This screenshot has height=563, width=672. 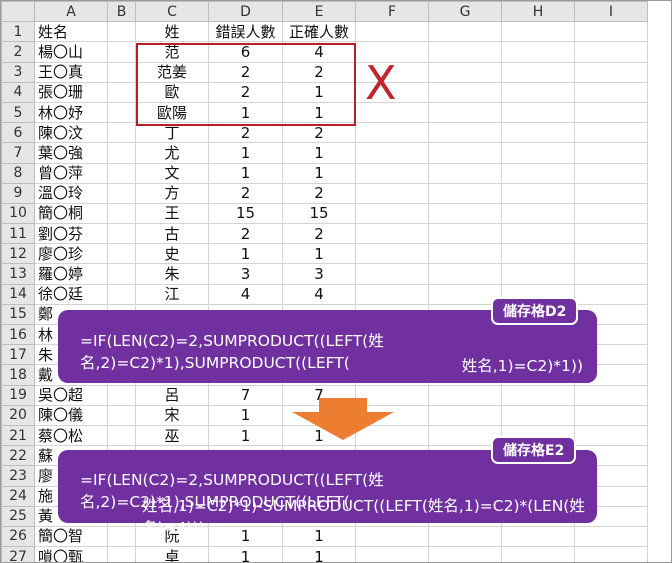 What do you see at coordinates (71, 554) in the screenshot?
I see `cell-a: 嗩〇甄` at bounding box center [71, 554].